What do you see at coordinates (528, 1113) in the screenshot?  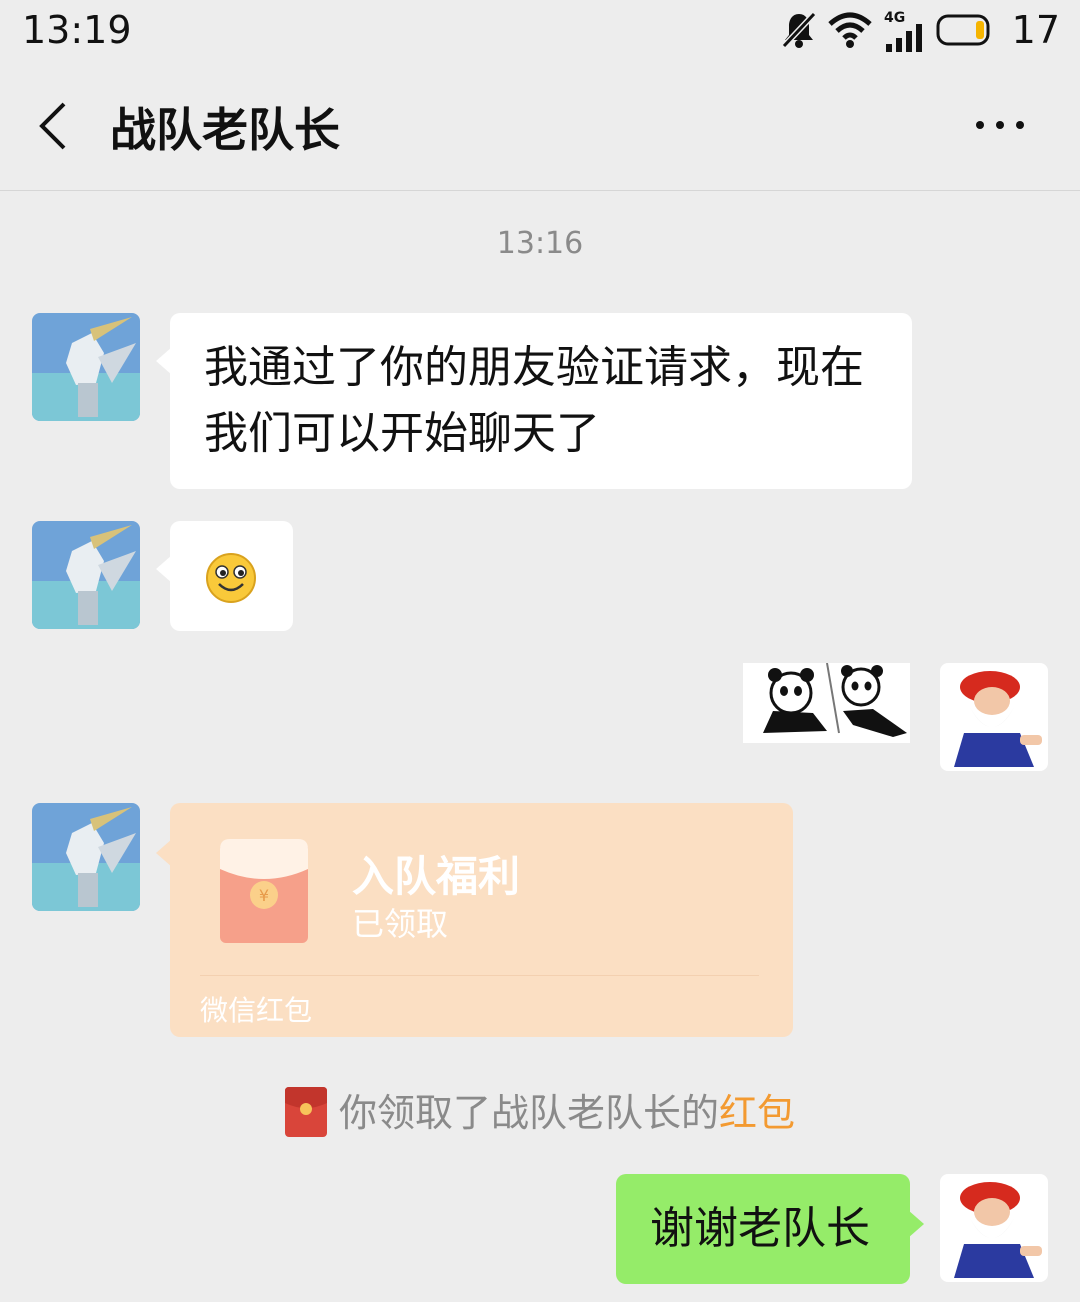 I see `system-notice-text: 你领取了战队老队长的` at bounding box center [528, 1113].